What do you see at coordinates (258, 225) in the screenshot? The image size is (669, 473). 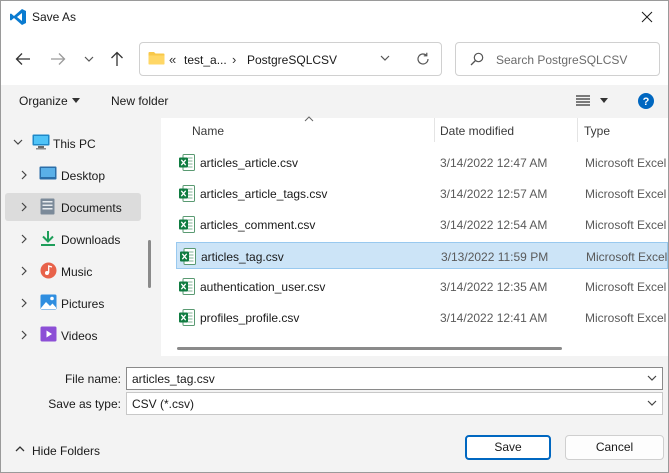 I see `file-name: articles_comment.csv` at bounding box center [258, 225].